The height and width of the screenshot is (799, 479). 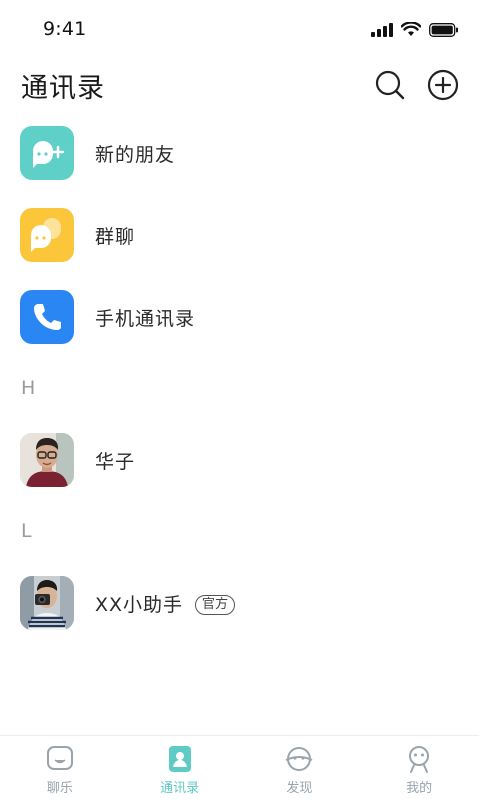 I want to click on tab-label: 发现, so click(x=299, y=788).